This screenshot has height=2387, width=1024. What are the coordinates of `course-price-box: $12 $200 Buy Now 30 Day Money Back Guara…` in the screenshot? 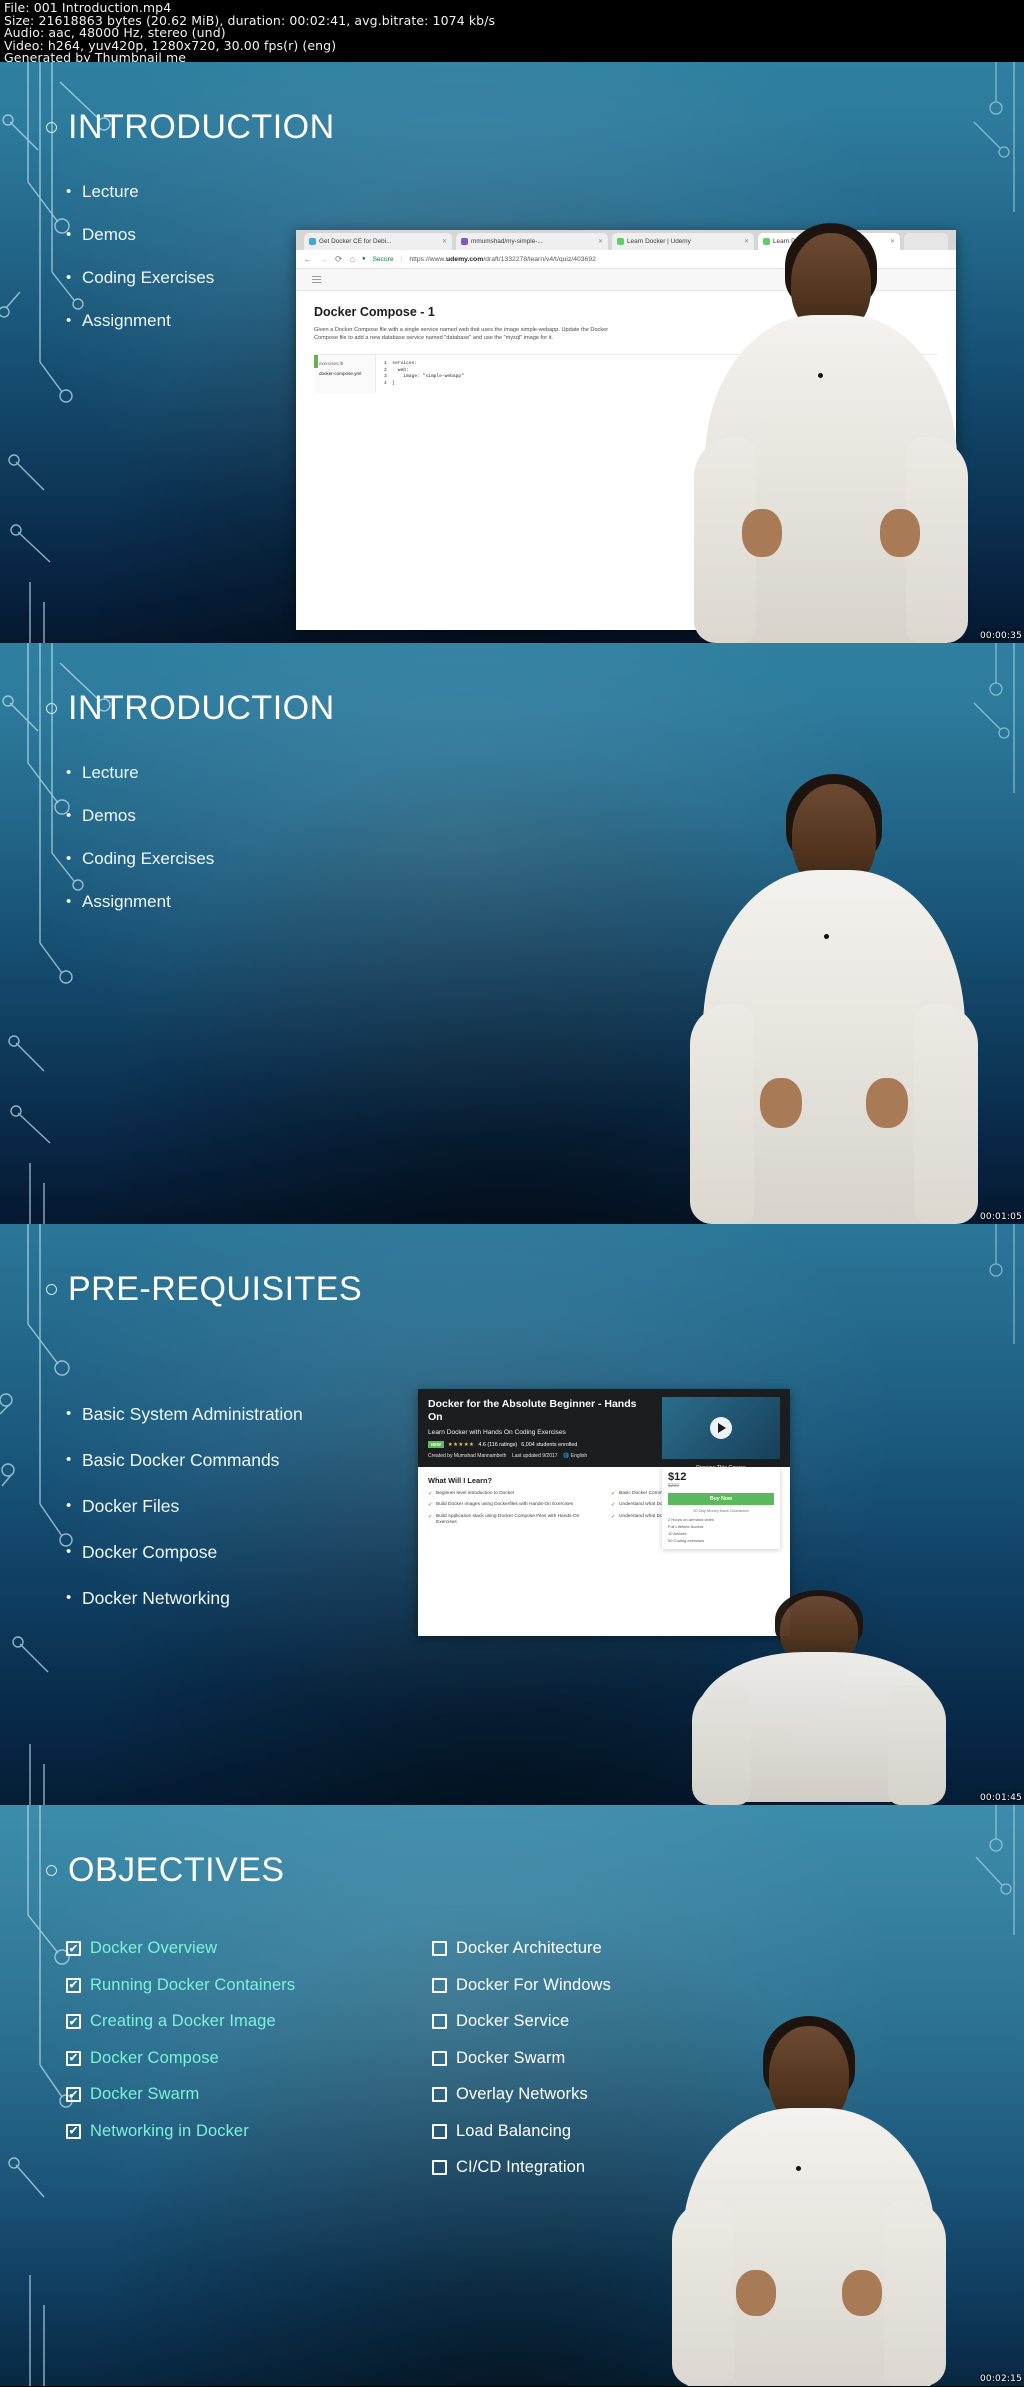 It's located at (721, 1508).